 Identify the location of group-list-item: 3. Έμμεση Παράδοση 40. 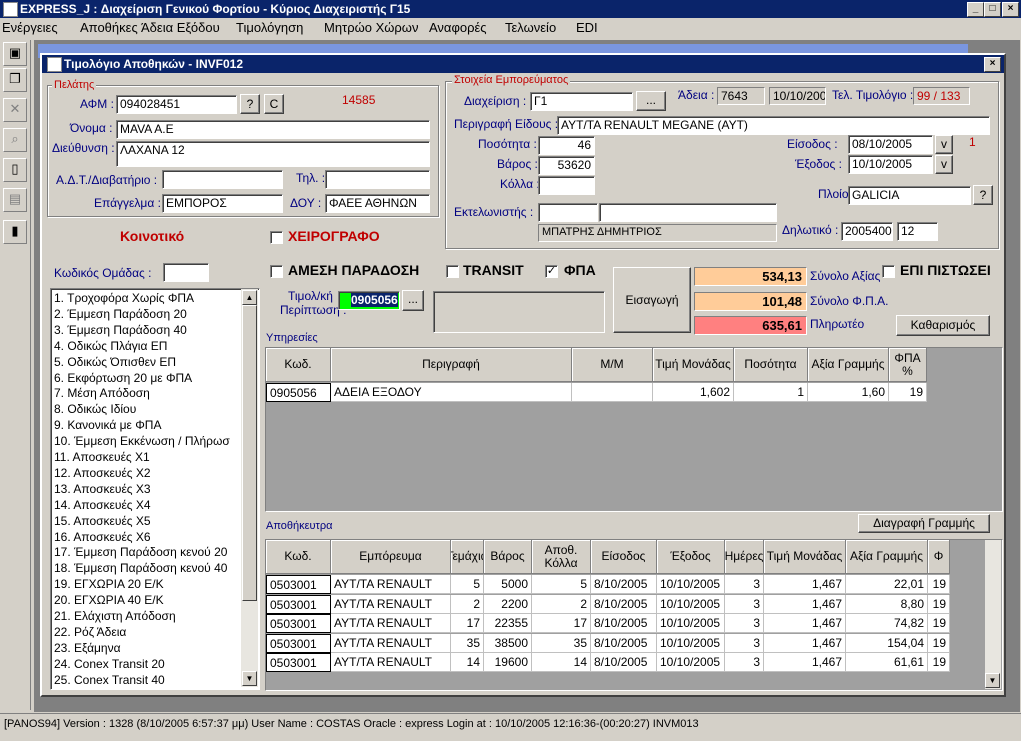
(120, 330).